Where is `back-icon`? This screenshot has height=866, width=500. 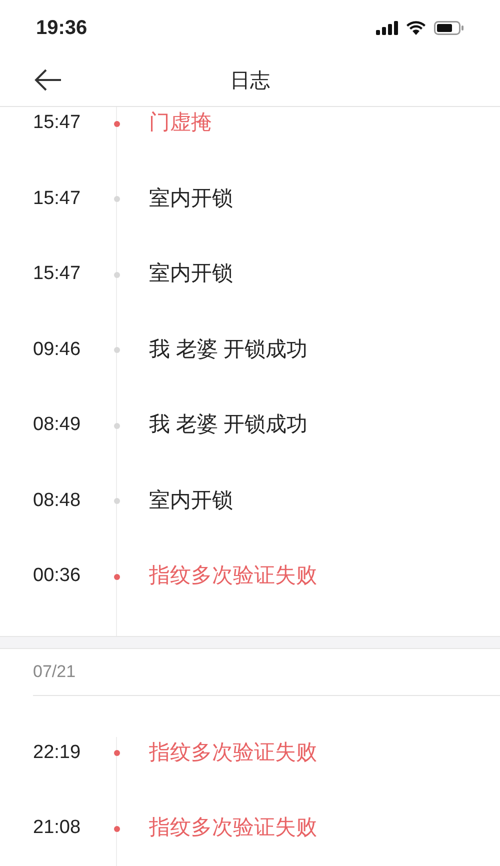
back-icon is located at coordinates (48, 80).